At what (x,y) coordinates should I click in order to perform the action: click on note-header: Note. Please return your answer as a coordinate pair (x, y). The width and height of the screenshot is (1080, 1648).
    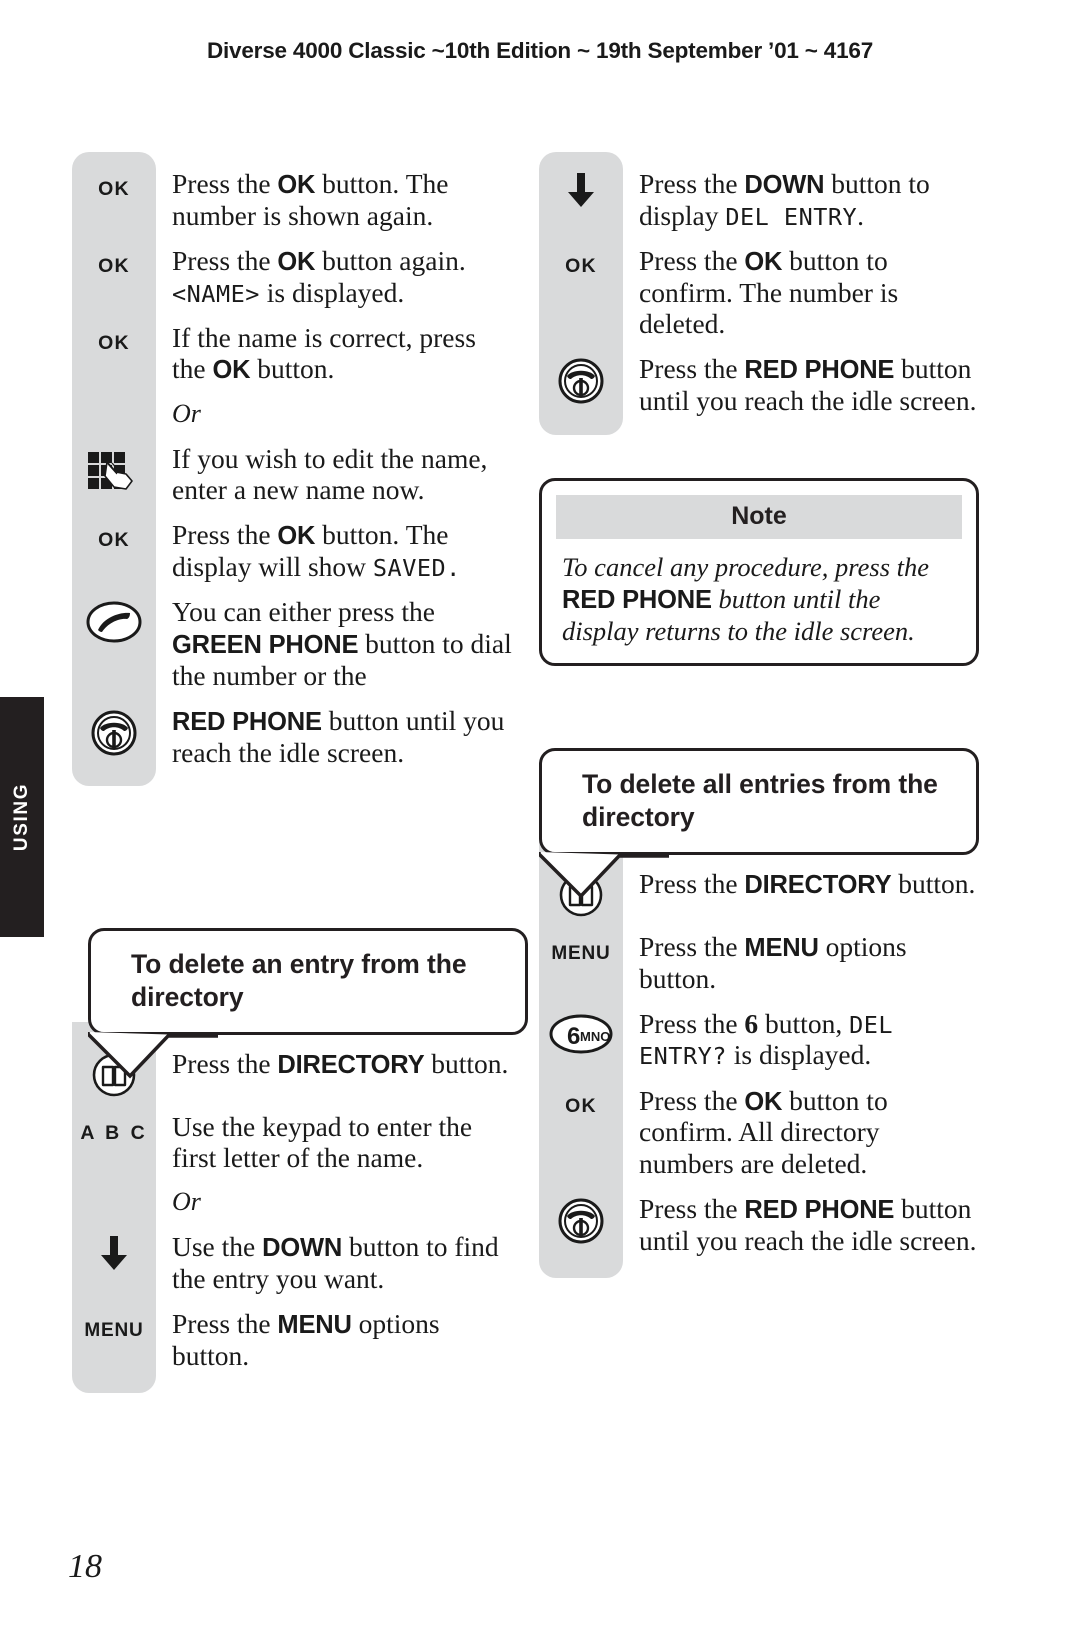
    Looking at the image, I should click on (759, 517).